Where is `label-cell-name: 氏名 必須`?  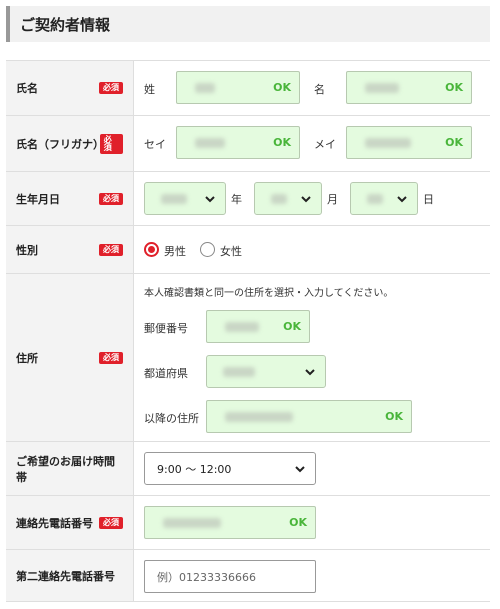 label-cell-name: 氏名 必須 is located at coordinates (70, 88).